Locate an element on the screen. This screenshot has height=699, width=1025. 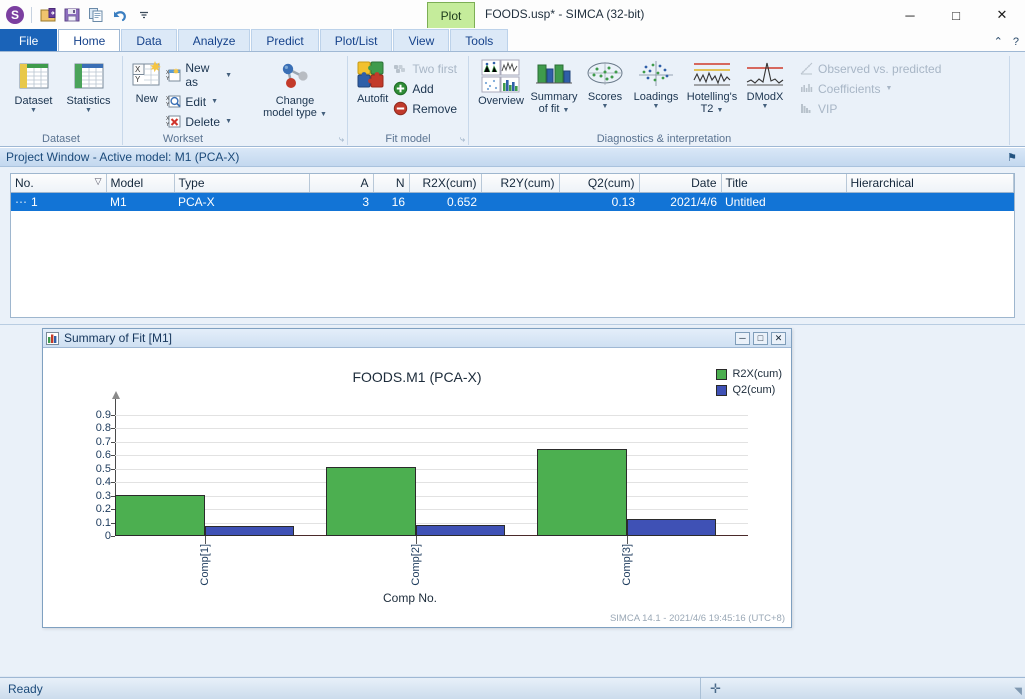
dataset-icon is located at coordinates (34, 76).